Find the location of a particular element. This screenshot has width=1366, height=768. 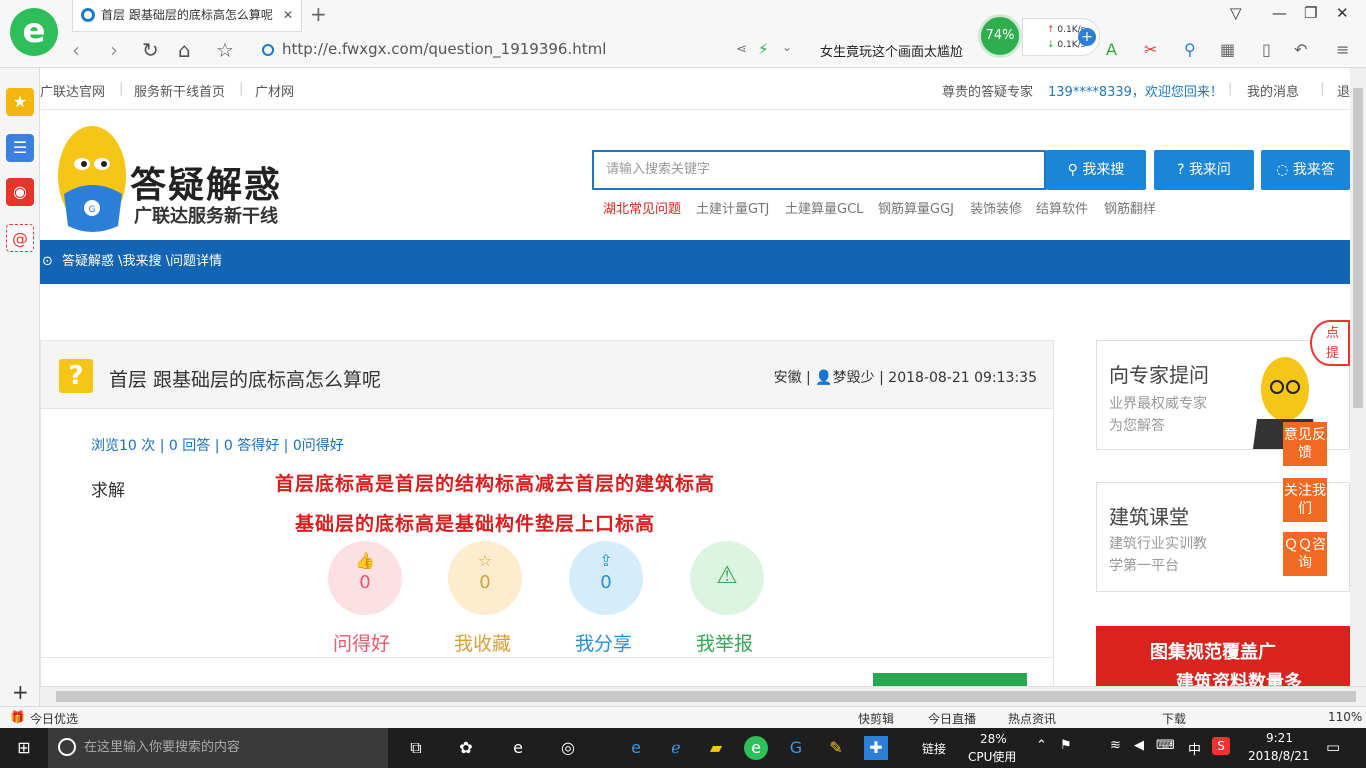

links-label: 链接 is located at coordinates (934, 748).